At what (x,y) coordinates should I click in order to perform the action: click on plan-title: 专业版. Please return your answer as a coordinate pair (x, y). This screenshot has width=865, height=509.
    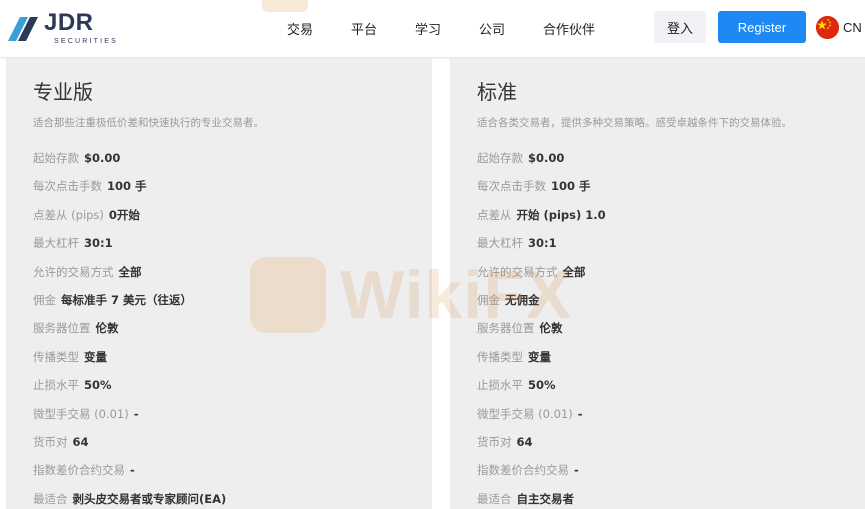
    Looking at the image, I should click on (63, 92).